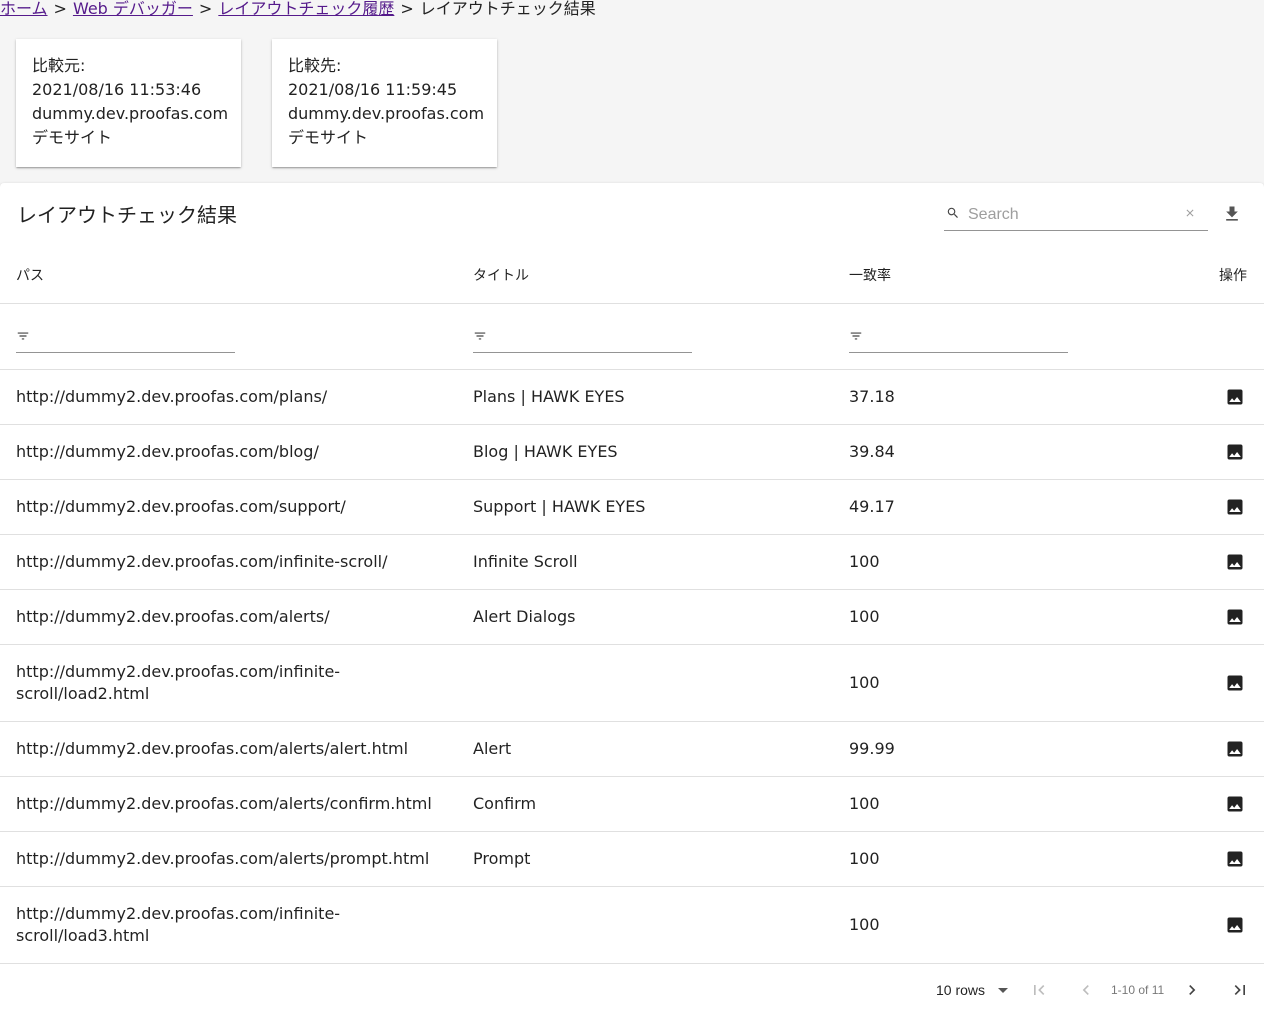  Describe the element at coordinates (525, 561) in the screenshot. I see `cell-title: Infinite Scroll` at that location.